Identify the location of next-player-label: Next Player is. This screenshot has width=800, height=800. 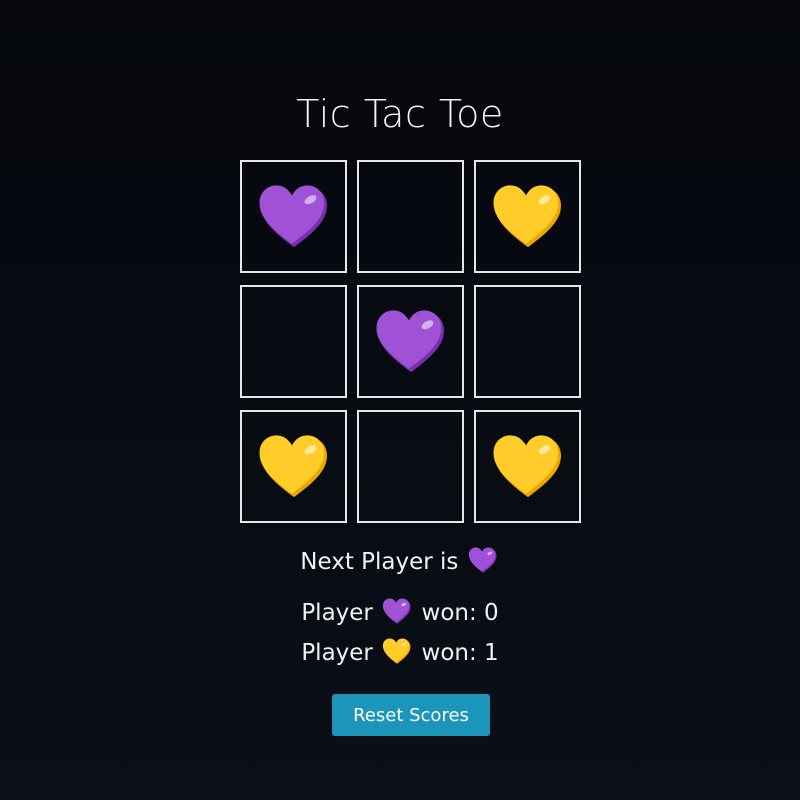
(379, 562).